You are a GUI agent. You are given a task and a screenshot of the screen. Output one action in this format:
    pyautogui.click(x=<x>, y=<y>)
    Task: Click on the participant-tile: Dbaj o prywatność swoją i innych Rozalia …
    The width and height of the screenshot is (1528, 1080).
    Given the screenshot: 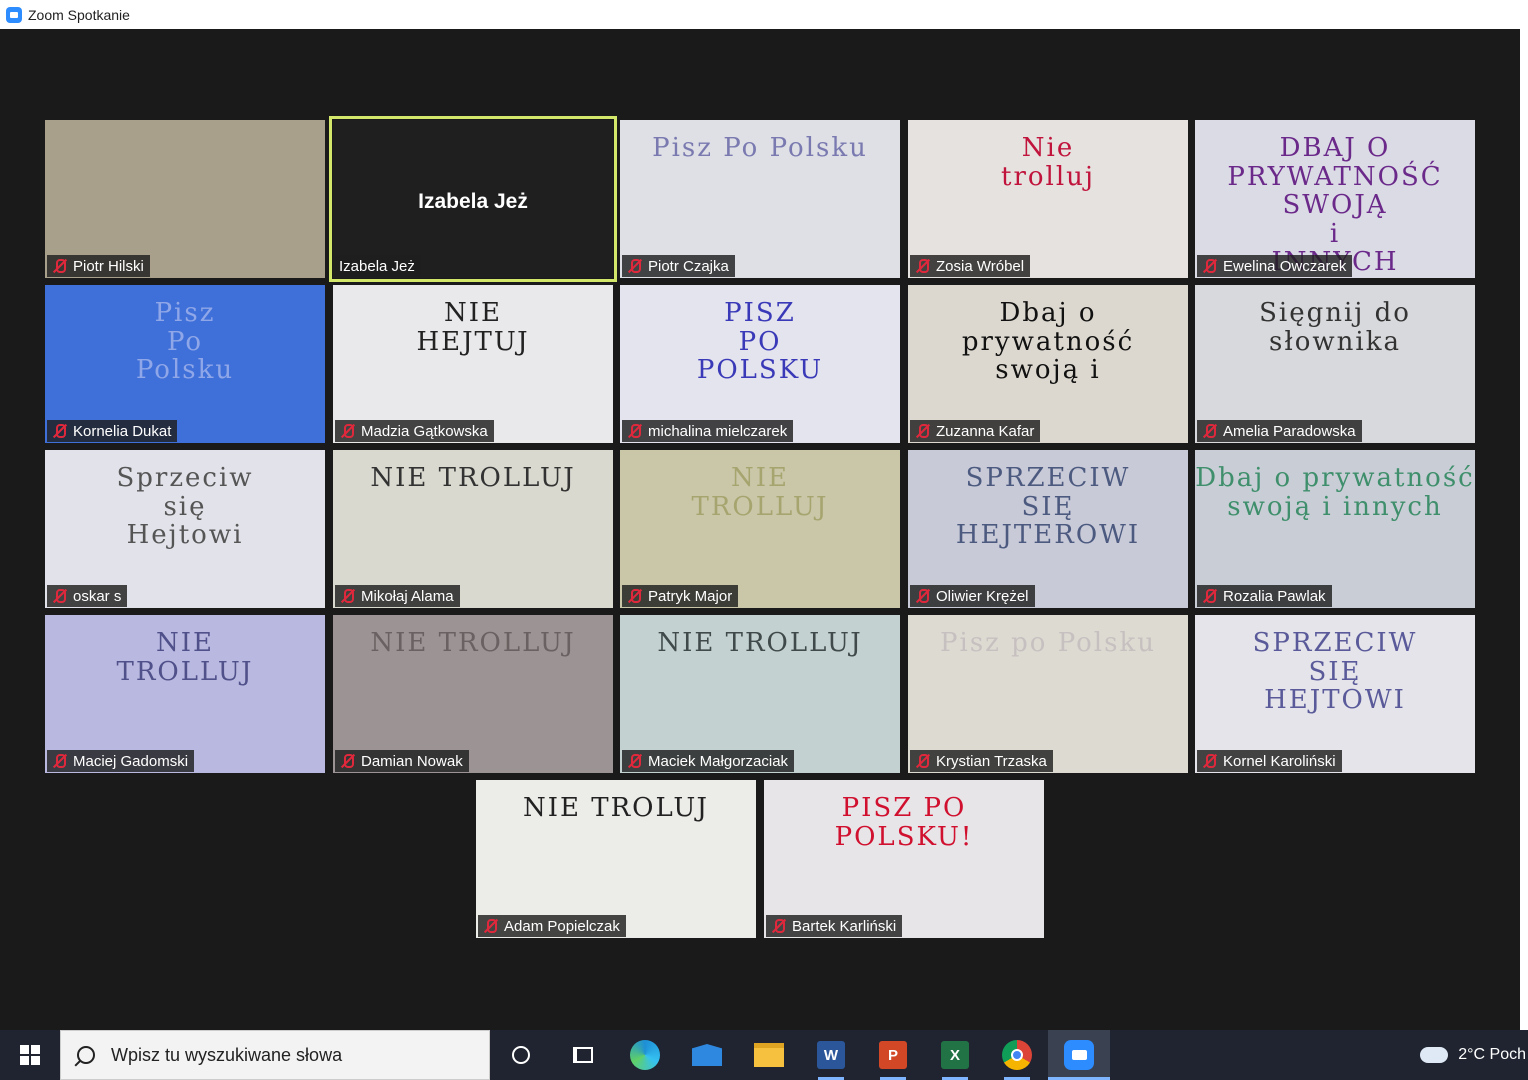 What is the action you would take?
    pyautogui.click(x=1335, y=529)
    